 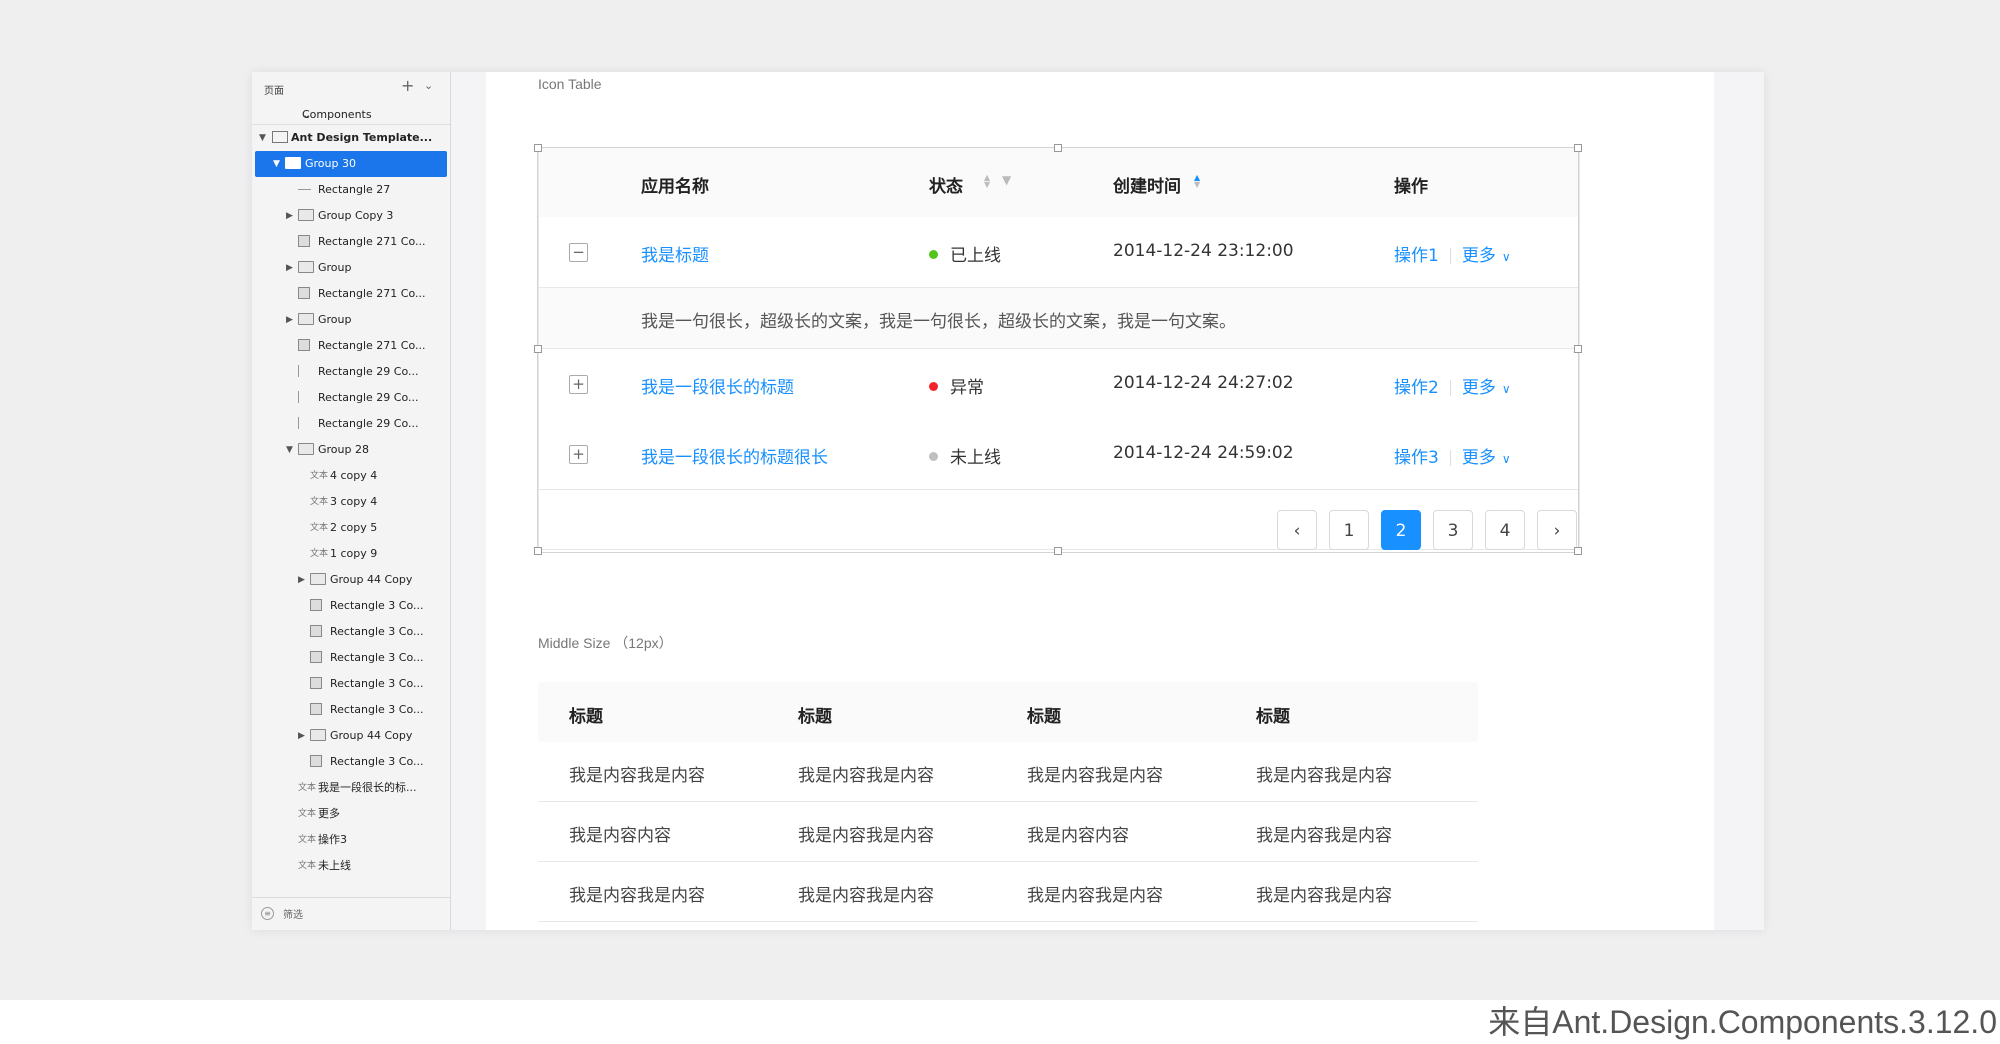 I want to click on next-page-button: ›, so click(x=1557, y=530).